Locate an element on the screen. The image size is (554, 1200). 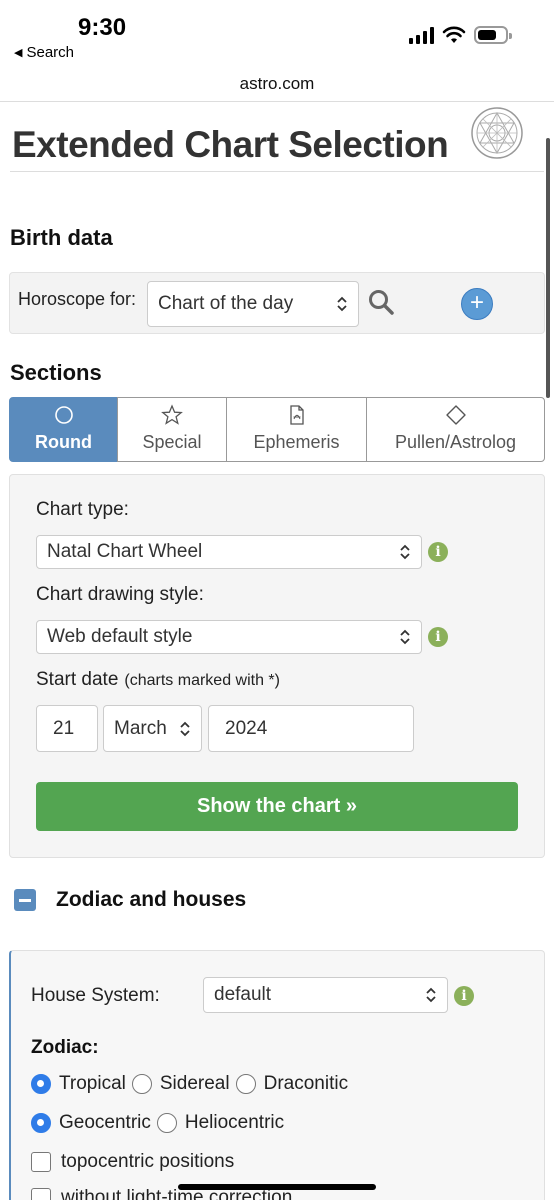
collapse-minus-icon is located at coordinates (25, 900).